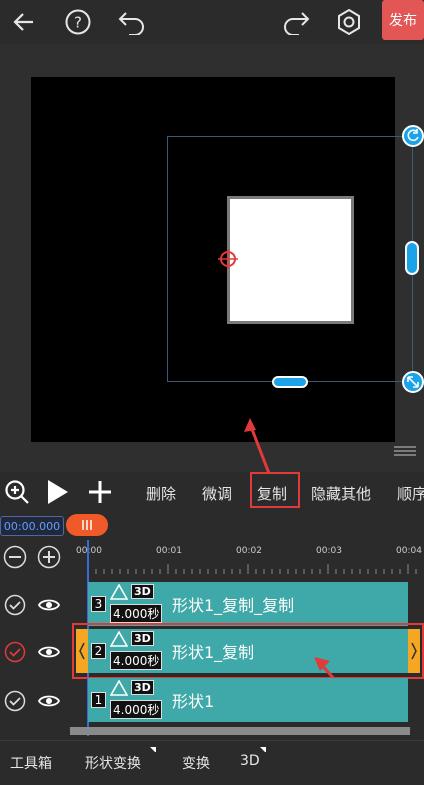  What do you see at coordinates (250, 761) in the screenshot?
I see `tab-3d: 3D` at bounding box center [250, 761].